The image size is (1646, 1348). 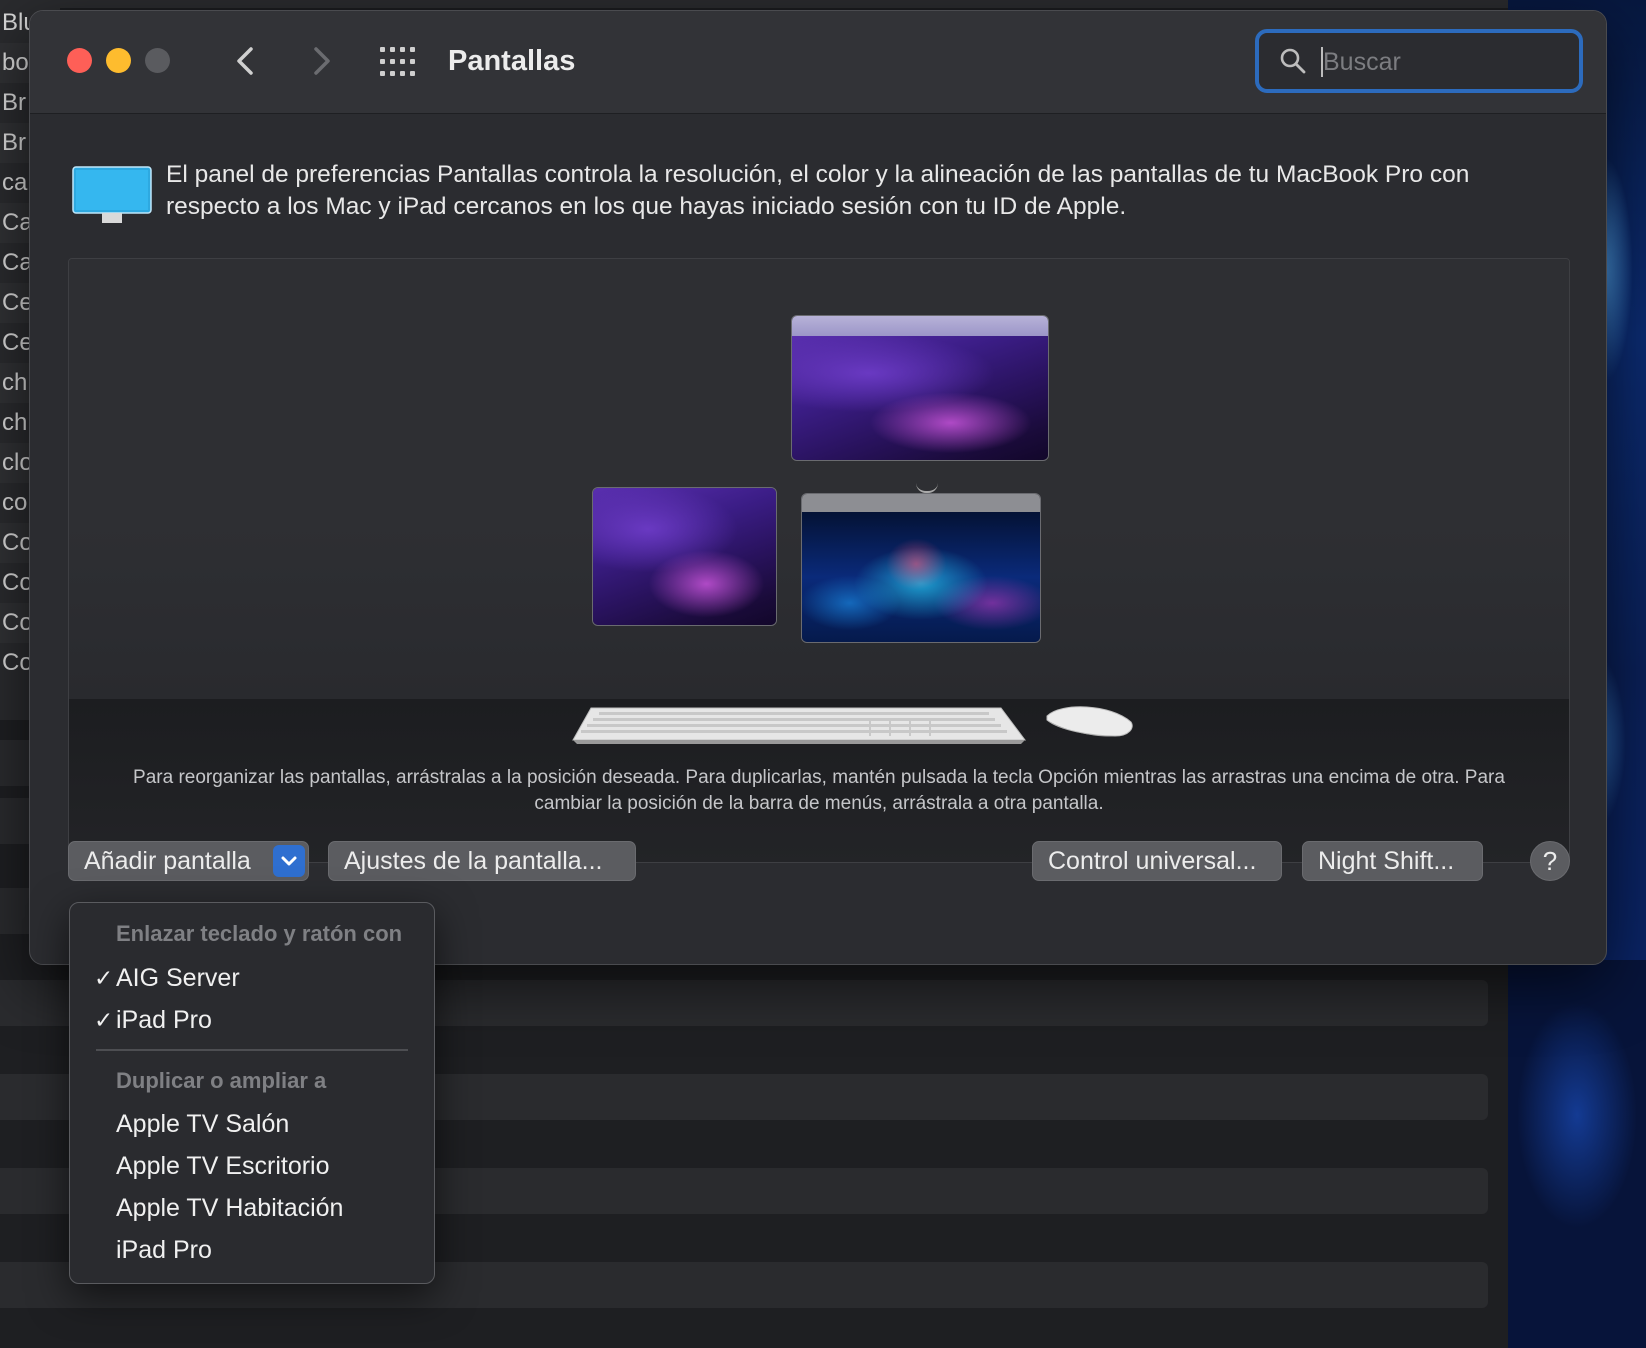 What do you see at coordinates (203, 1124) in the screenshot?
I see `menu-item-label: Apple TV Salón` at bounding box center [203, 1124].